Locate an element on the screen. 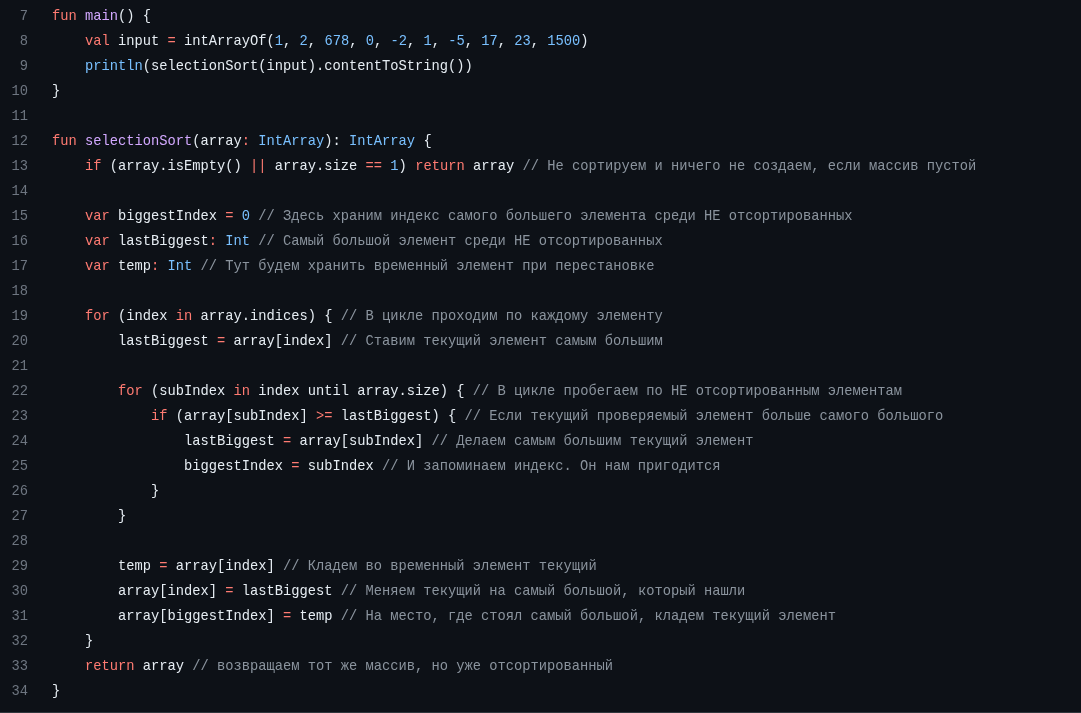 This screenshot has width=1081, height=713. line-number: 27 is located at coordinates (19, 517).